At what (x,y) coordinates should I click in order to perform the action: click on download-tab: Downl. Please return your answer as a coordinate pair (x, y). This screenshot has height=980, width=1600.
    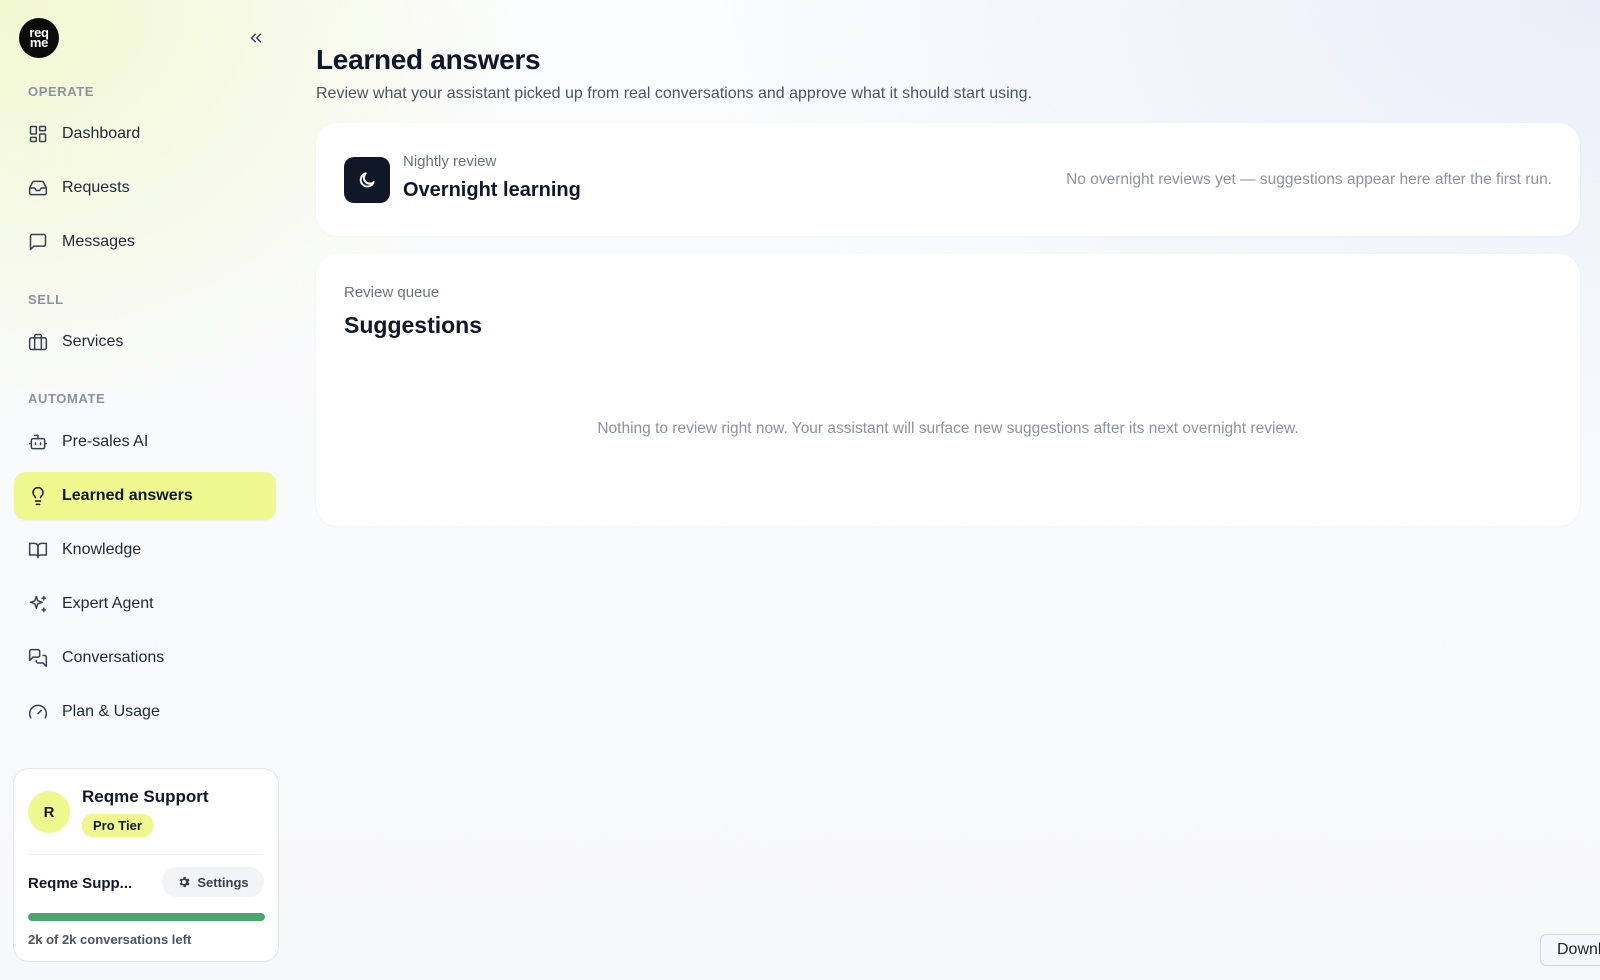
    Looking at the image, I should click on (1570, 950).